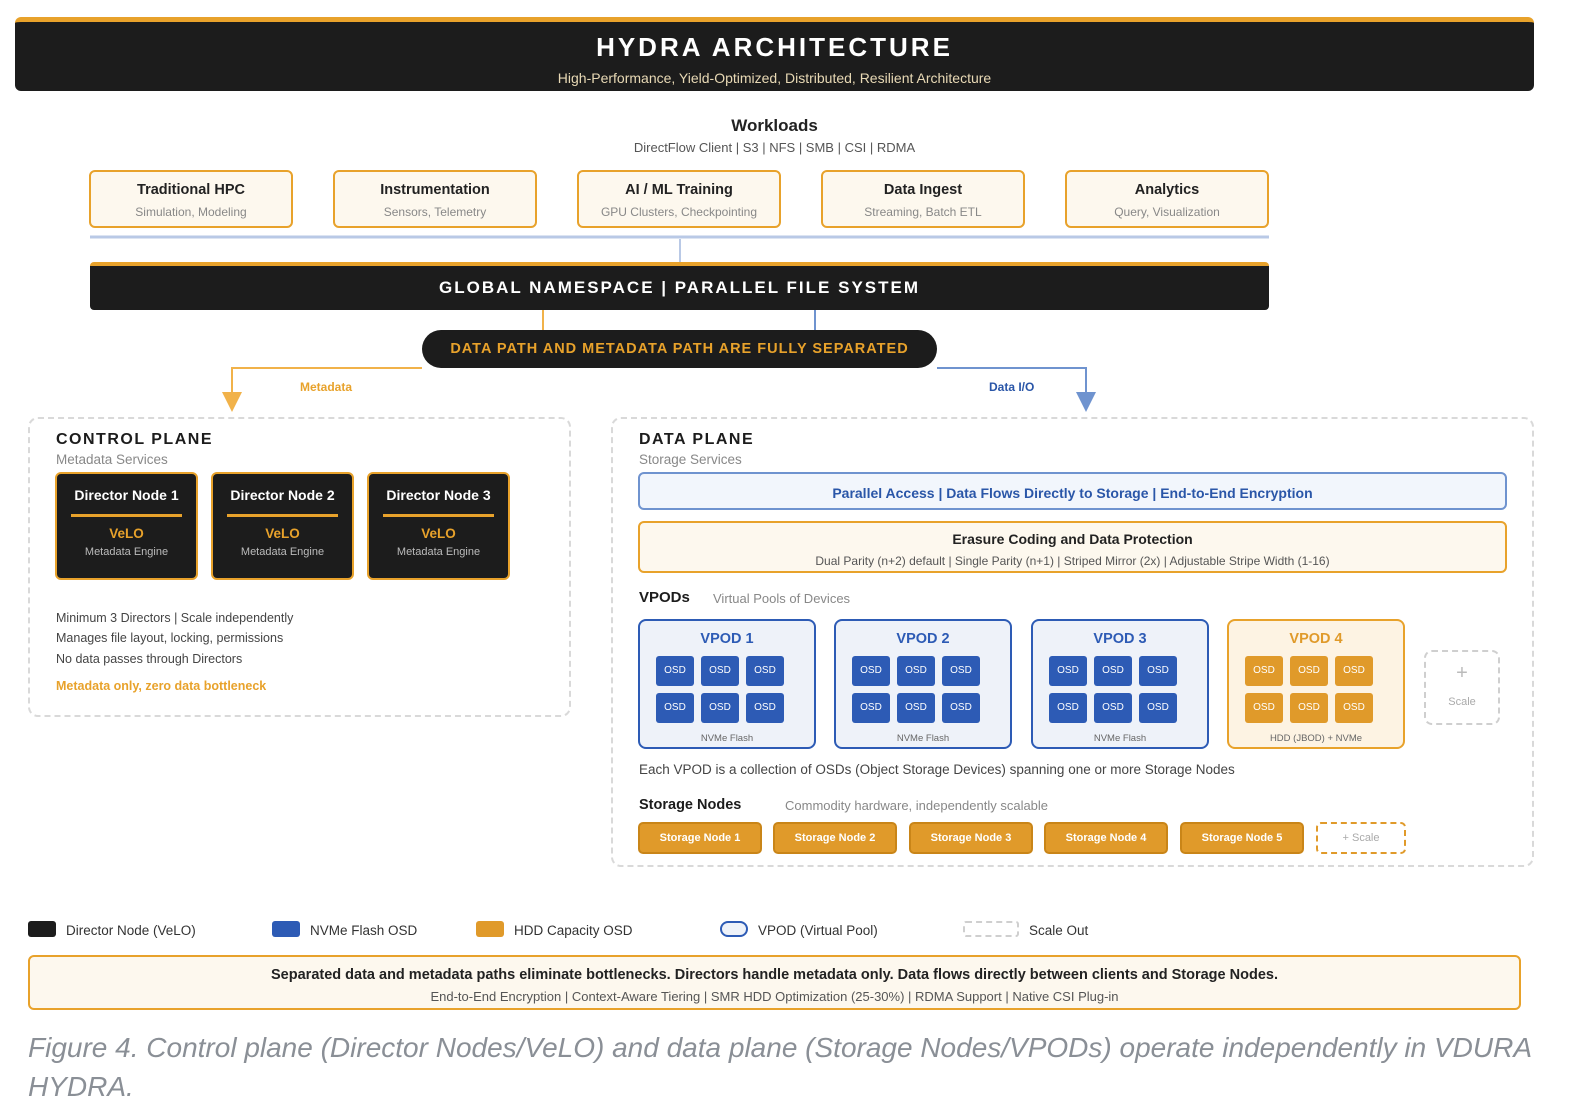 This screenshot has width=1574, height=1114. What do you see at coordinates (734, 929) in the screenshot?
I see `legend-swatch-vpod` at bounding box center [734, 929].